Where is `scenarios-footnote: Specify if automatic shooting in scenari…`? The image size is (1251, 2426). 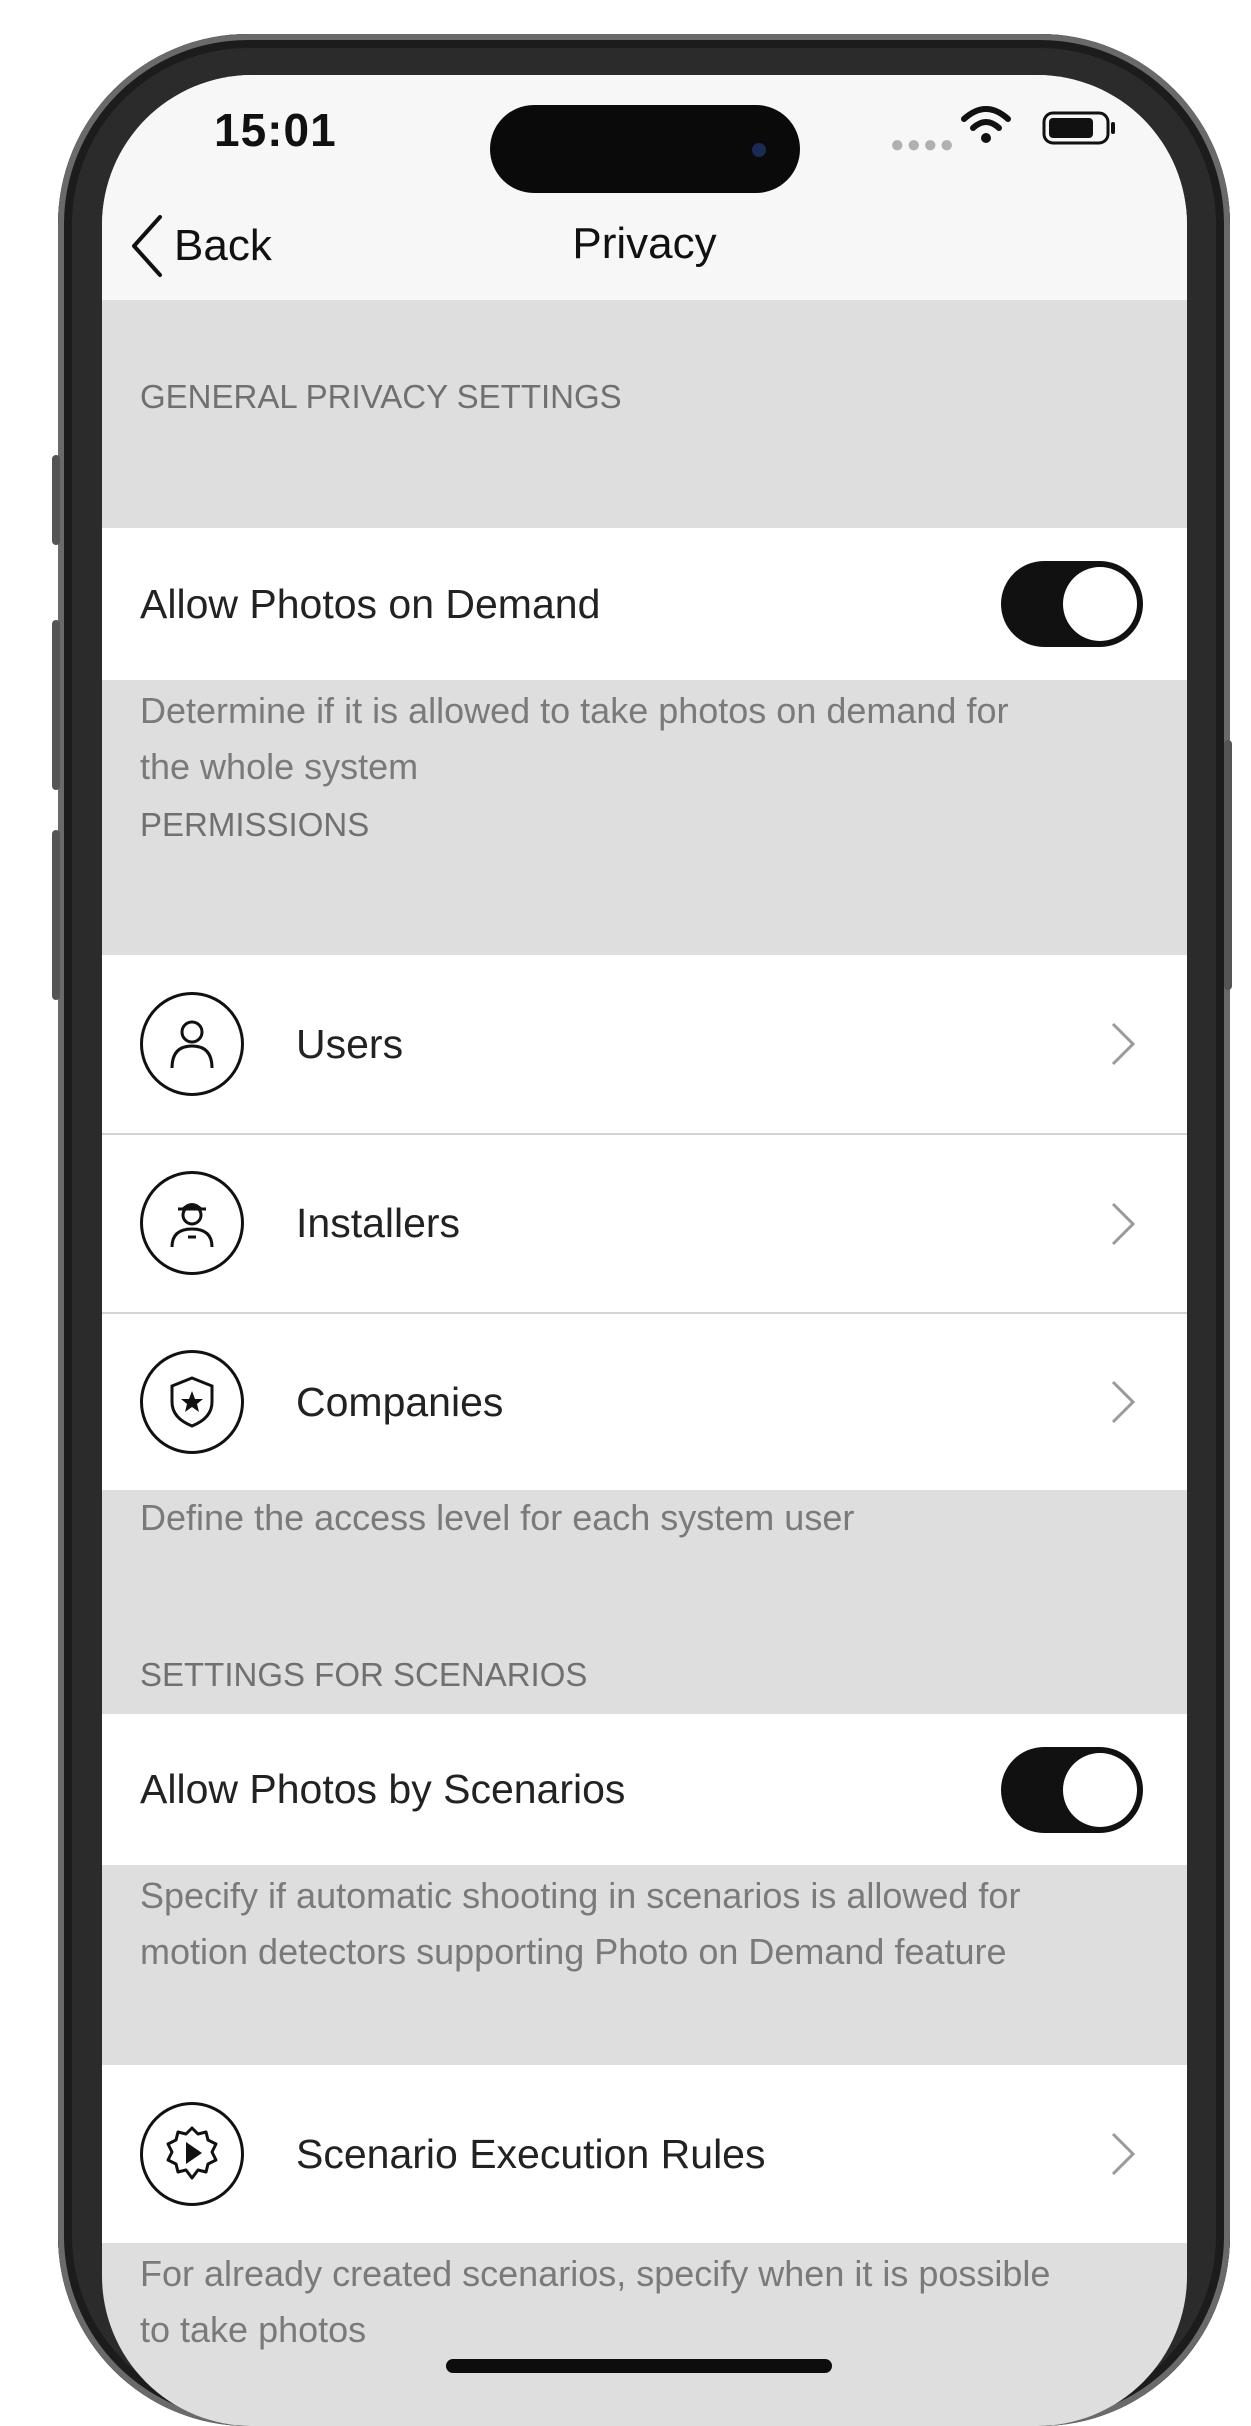 scenarios-footnote: Specify if automatic shooting in scenari… is located at coordinates (640, 1924).